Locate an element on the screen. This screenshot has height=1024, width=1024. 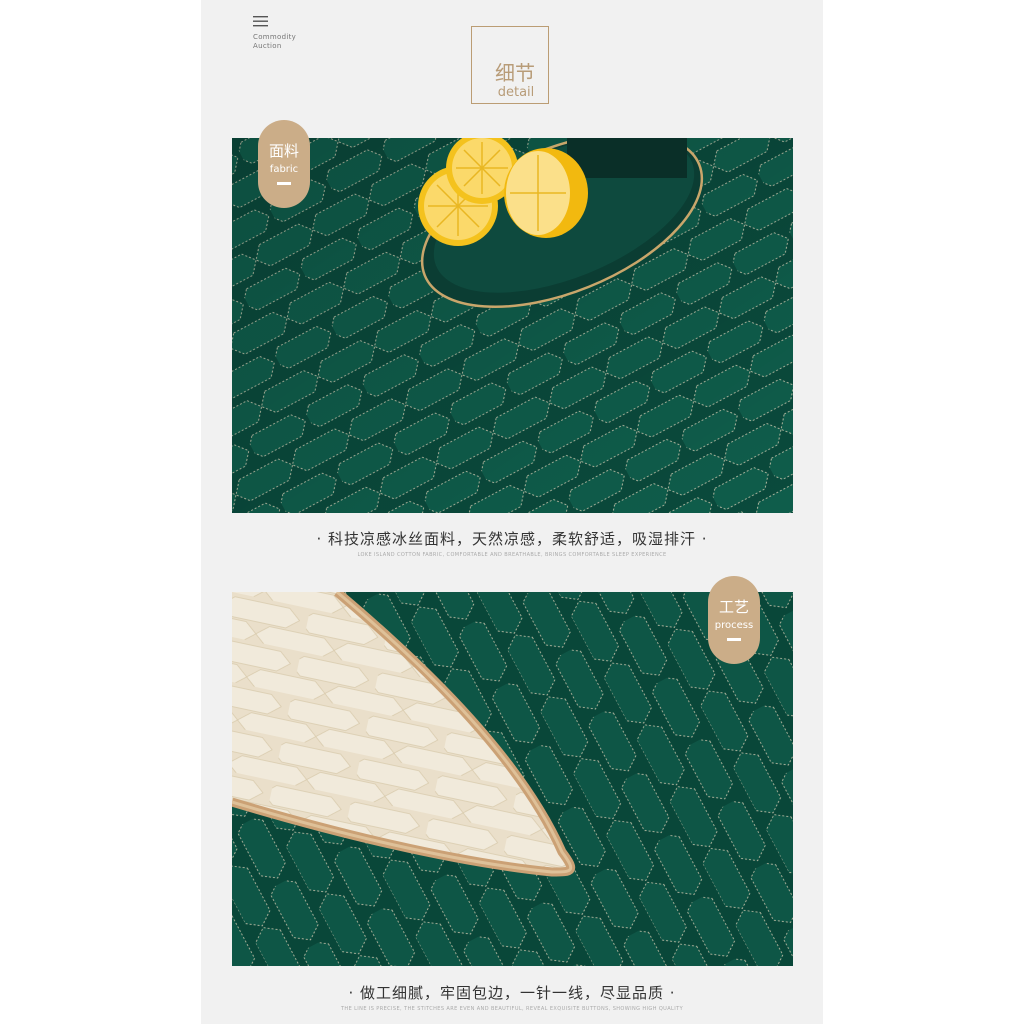
process-caption: · 做工细腻，牢固包边，一针一线，尽显品质 · is located at coordinates (512, 993).